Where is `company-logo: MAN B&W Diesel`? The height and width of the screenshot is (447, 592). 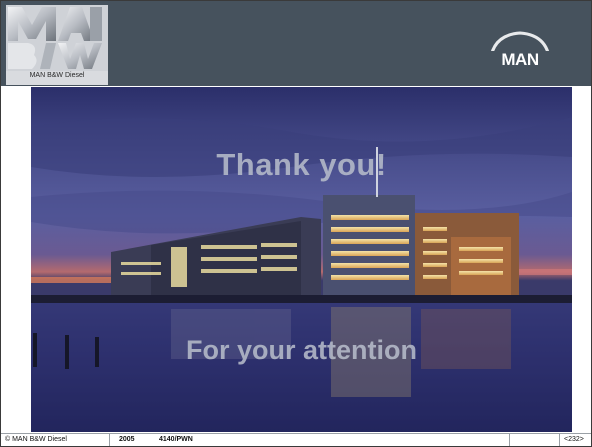
company-logo: MAN B&W Diesel is located at coordinates (57, 45).